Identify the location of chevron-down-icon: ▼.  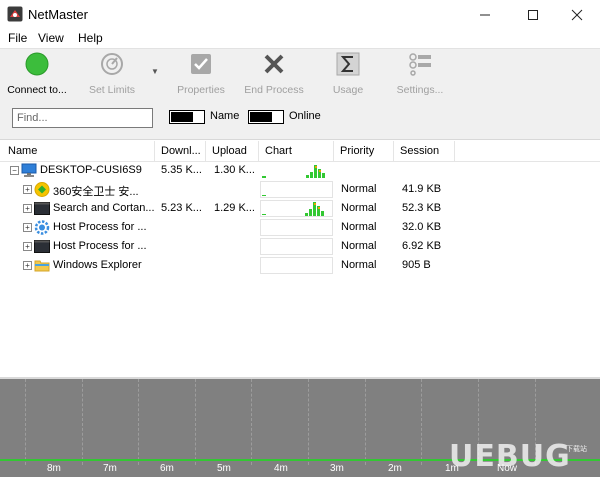
(155, 71).